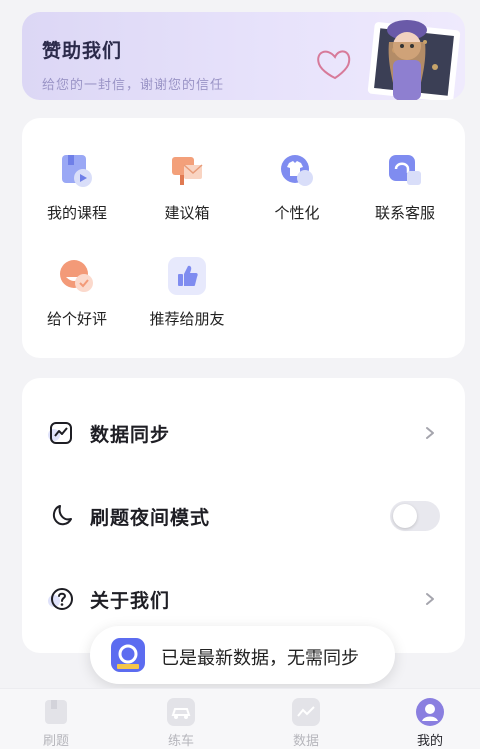 The image size is (480, 749). Describe the element at coordinates (297, 213) in the screenshot. I see `grid-label: 个性化` at that location.